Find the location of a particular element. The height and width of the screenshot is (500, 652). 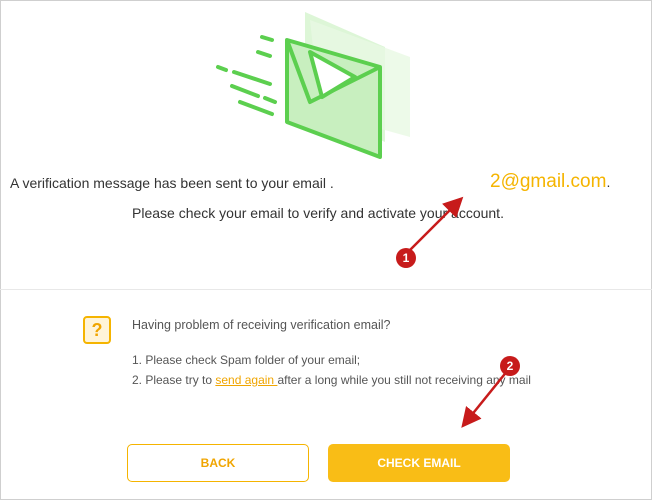

email-address: 2@gmail.com. is located at coordinates (550, 182).